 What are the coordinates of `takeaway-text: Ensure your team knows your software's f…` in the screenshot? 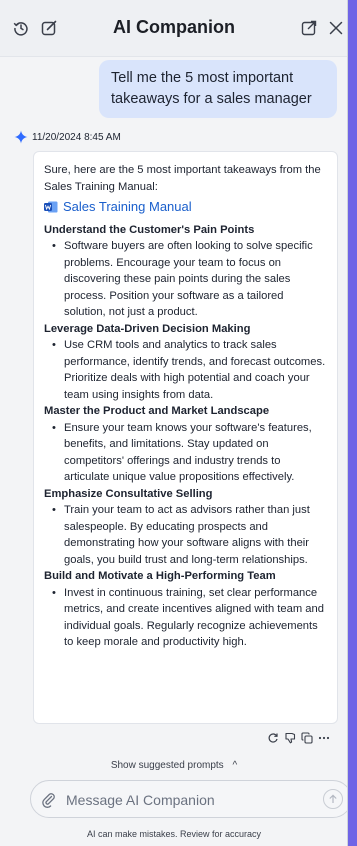 It's located at (188, 452).